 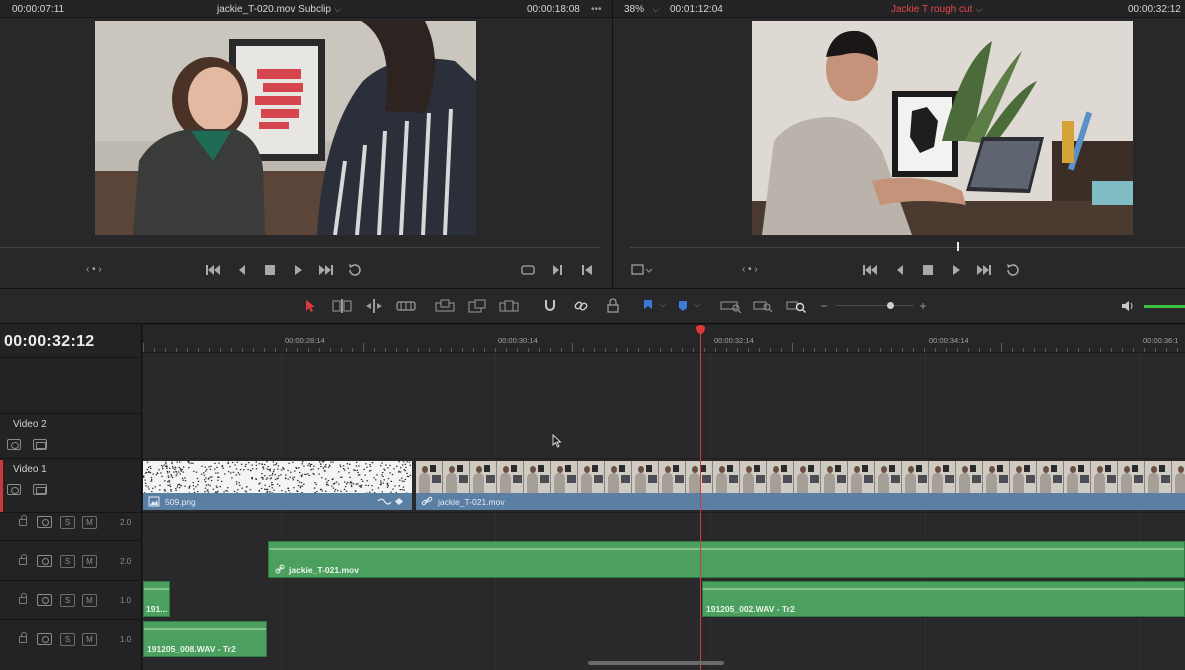 What do you see at coordinates (406, 306) in the screenshot?
I see `blade-tool-icon` at bounding box center [406, 306].